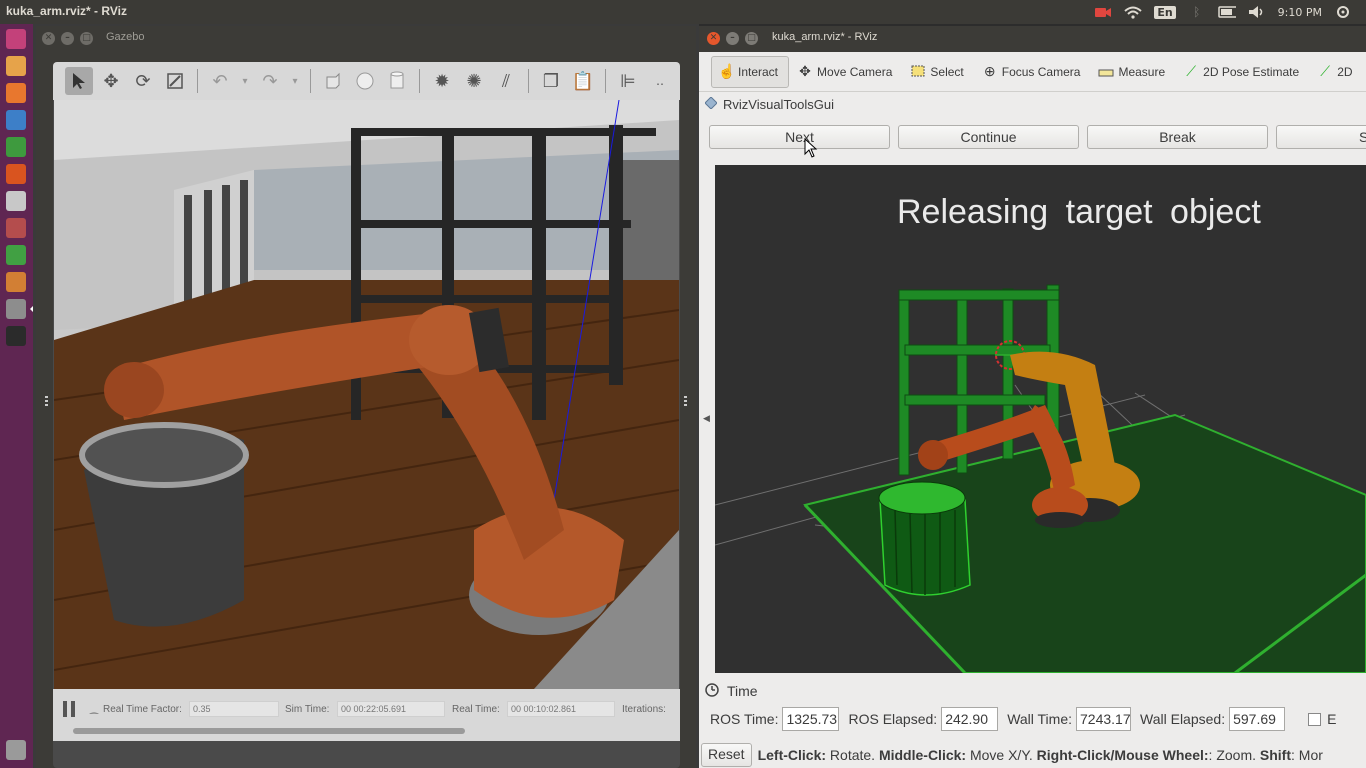 The width and height of the screenshot is (1366, 768). Describe the element at coordinates (846, 72) in the screenshot. I see `tool-move-camera: ✥ Move Camera` at that location.